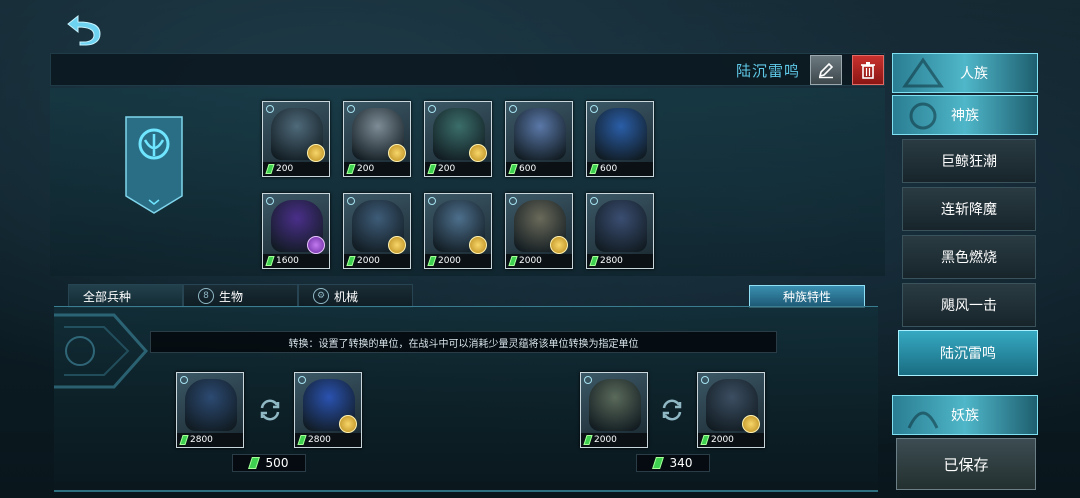 The width and height of the screenshot is (1080, 498). What do you see at coordinates (463, 342) in the screenshot?
I see `conversion-description: 转换：设置了转换的单位，在战斗中可以消耗少量灵蕴将该单位转换为指定单位` at bounding box center [463, 342].